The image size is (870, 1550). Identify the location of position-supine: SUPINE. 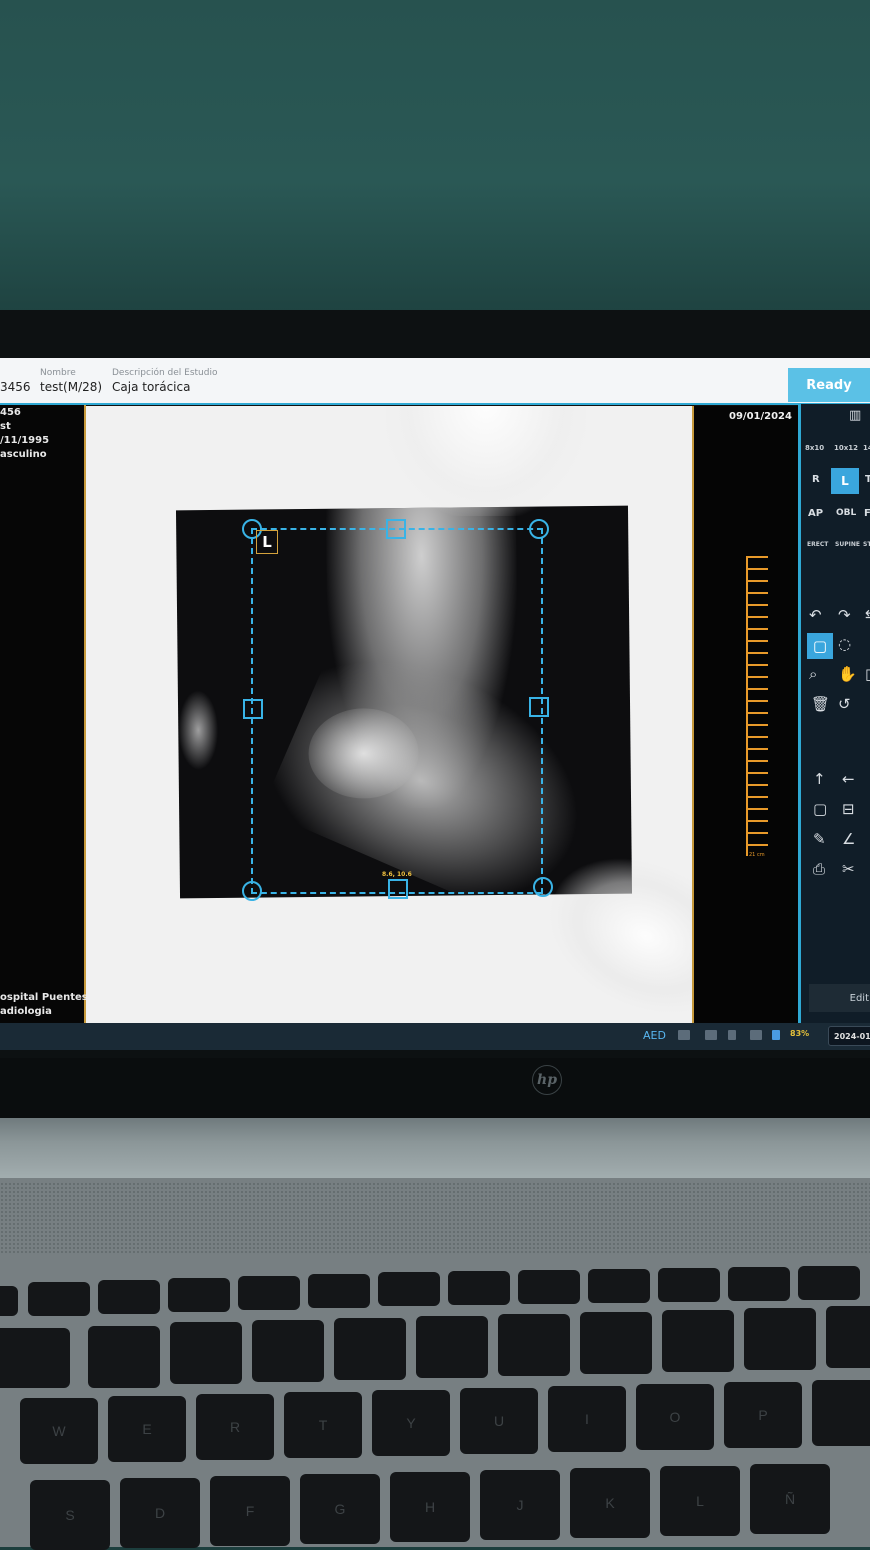
(847, 544).